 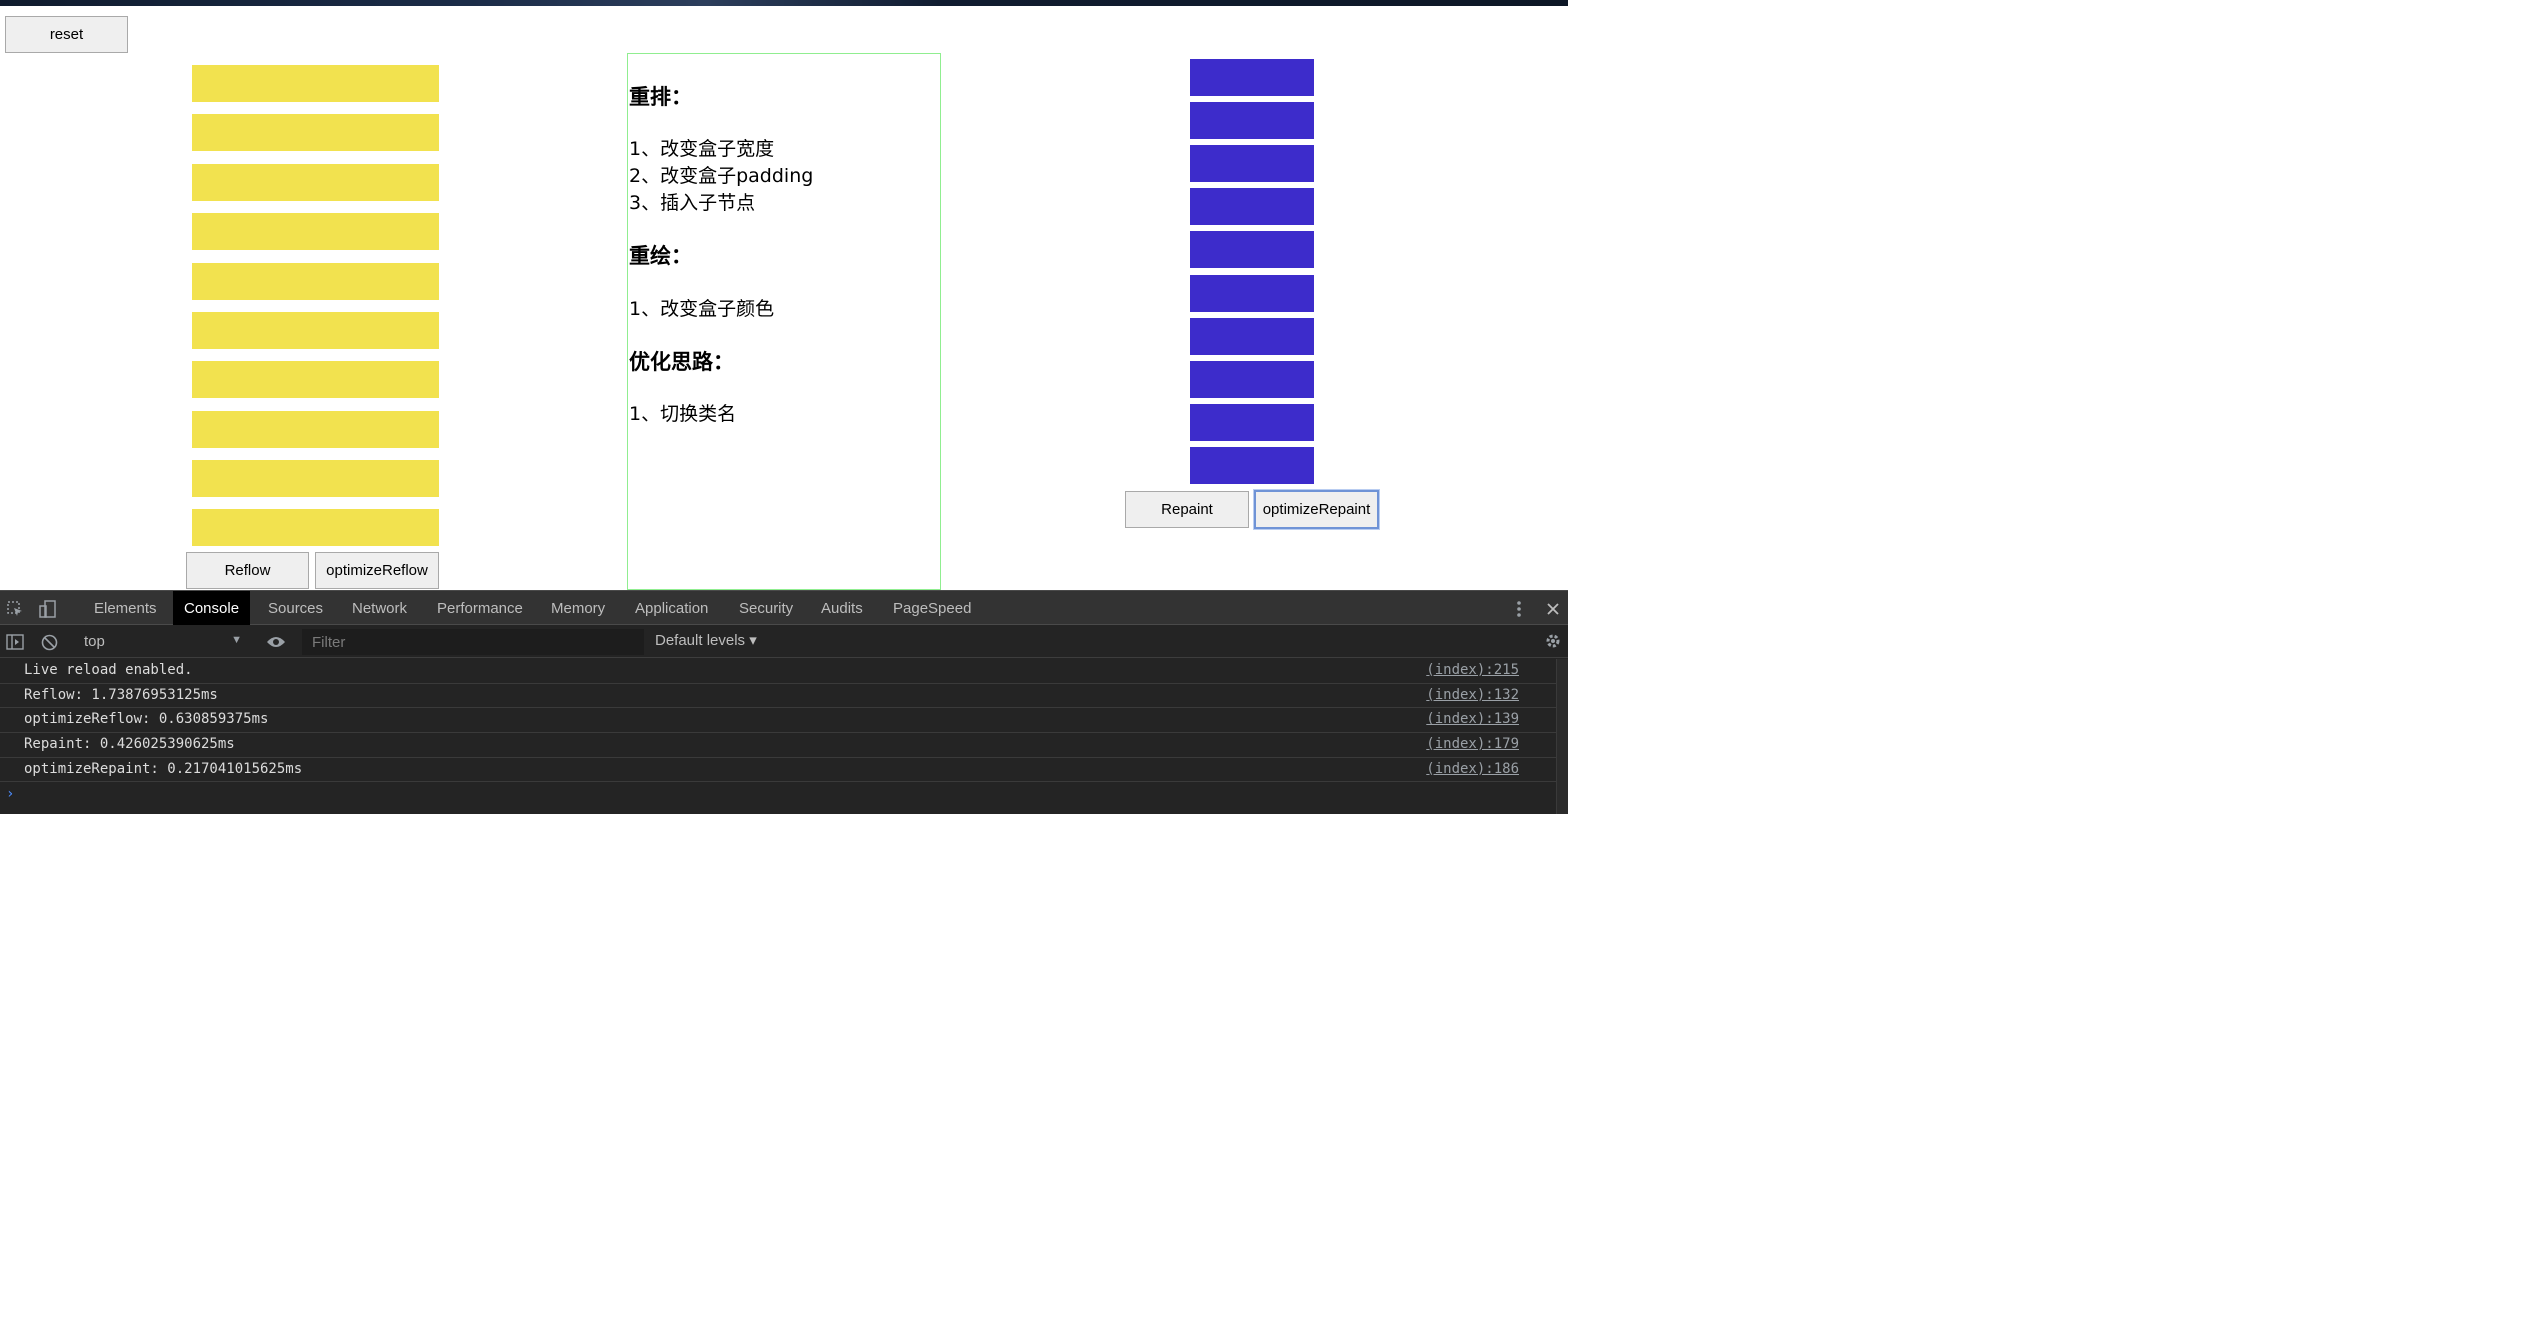 I want to click on more-options-icon, so click(x=1519, y=609).